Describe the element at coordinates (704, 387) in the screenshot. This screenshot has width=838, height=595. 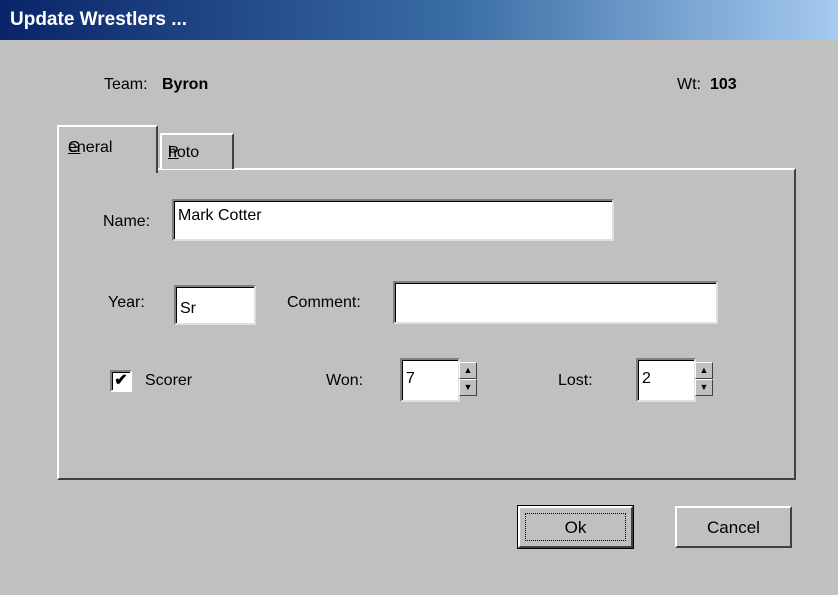
I see `lost-down-arrow-icon: ▼` at that location.